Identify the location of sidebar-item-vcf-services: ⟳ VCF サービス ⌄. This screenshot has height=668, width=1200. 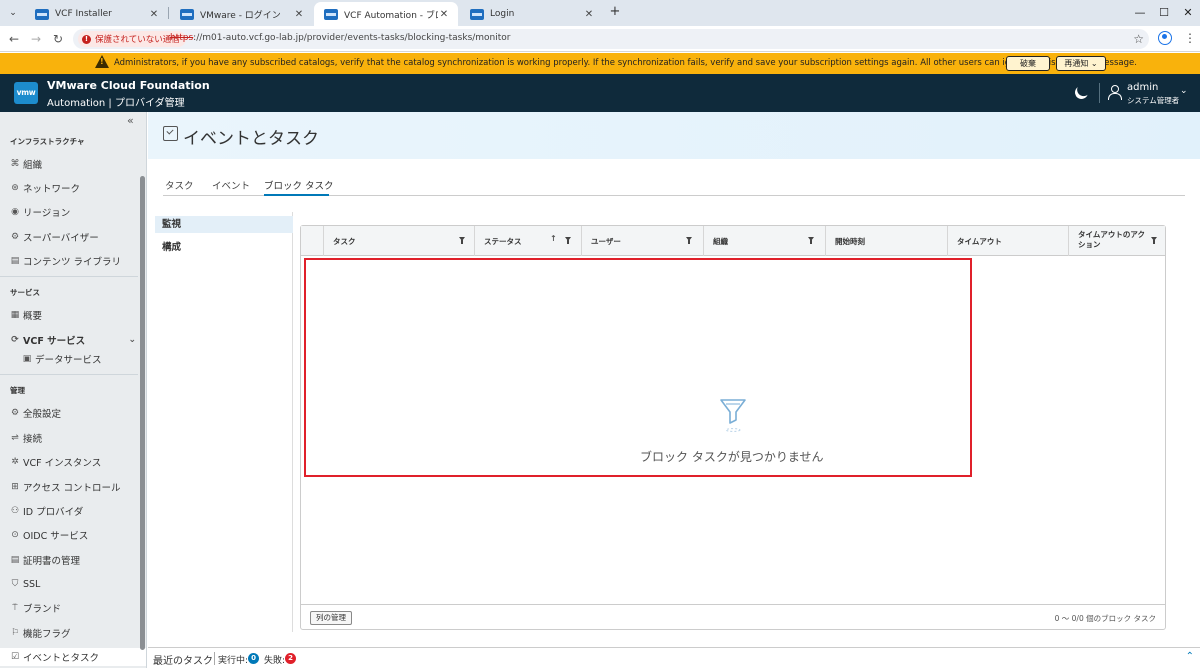
(73, 340).